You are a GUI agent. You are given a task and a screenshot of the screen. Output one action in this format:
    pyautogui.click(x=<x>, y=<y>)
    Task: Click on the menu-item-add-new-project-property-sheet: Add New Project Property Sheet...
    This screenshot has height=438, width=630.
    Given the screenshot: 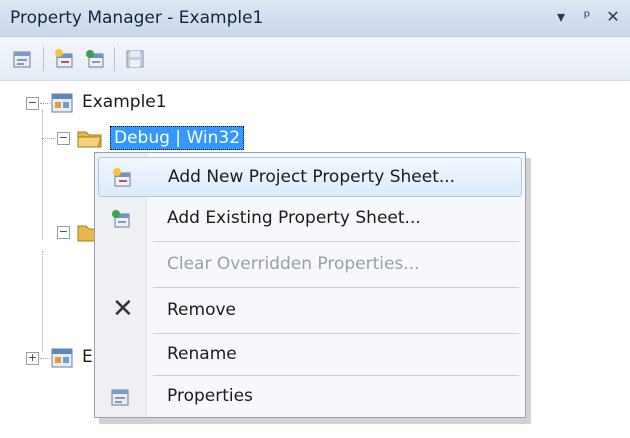 What is the action you would take?
    pyautogui.click(x=310, y=177)
    